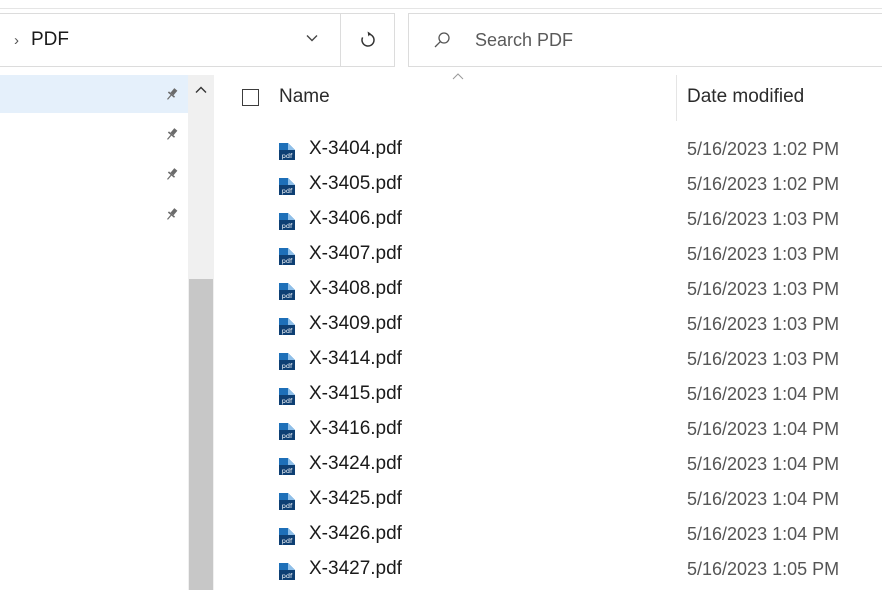 This screenshot has height=590, width=882. Describe the element at coordinates (557, 395) in the screenshot. I see `file-row: pdf X-3415.pdf 5/16/2023 1:04 PM` at that location.